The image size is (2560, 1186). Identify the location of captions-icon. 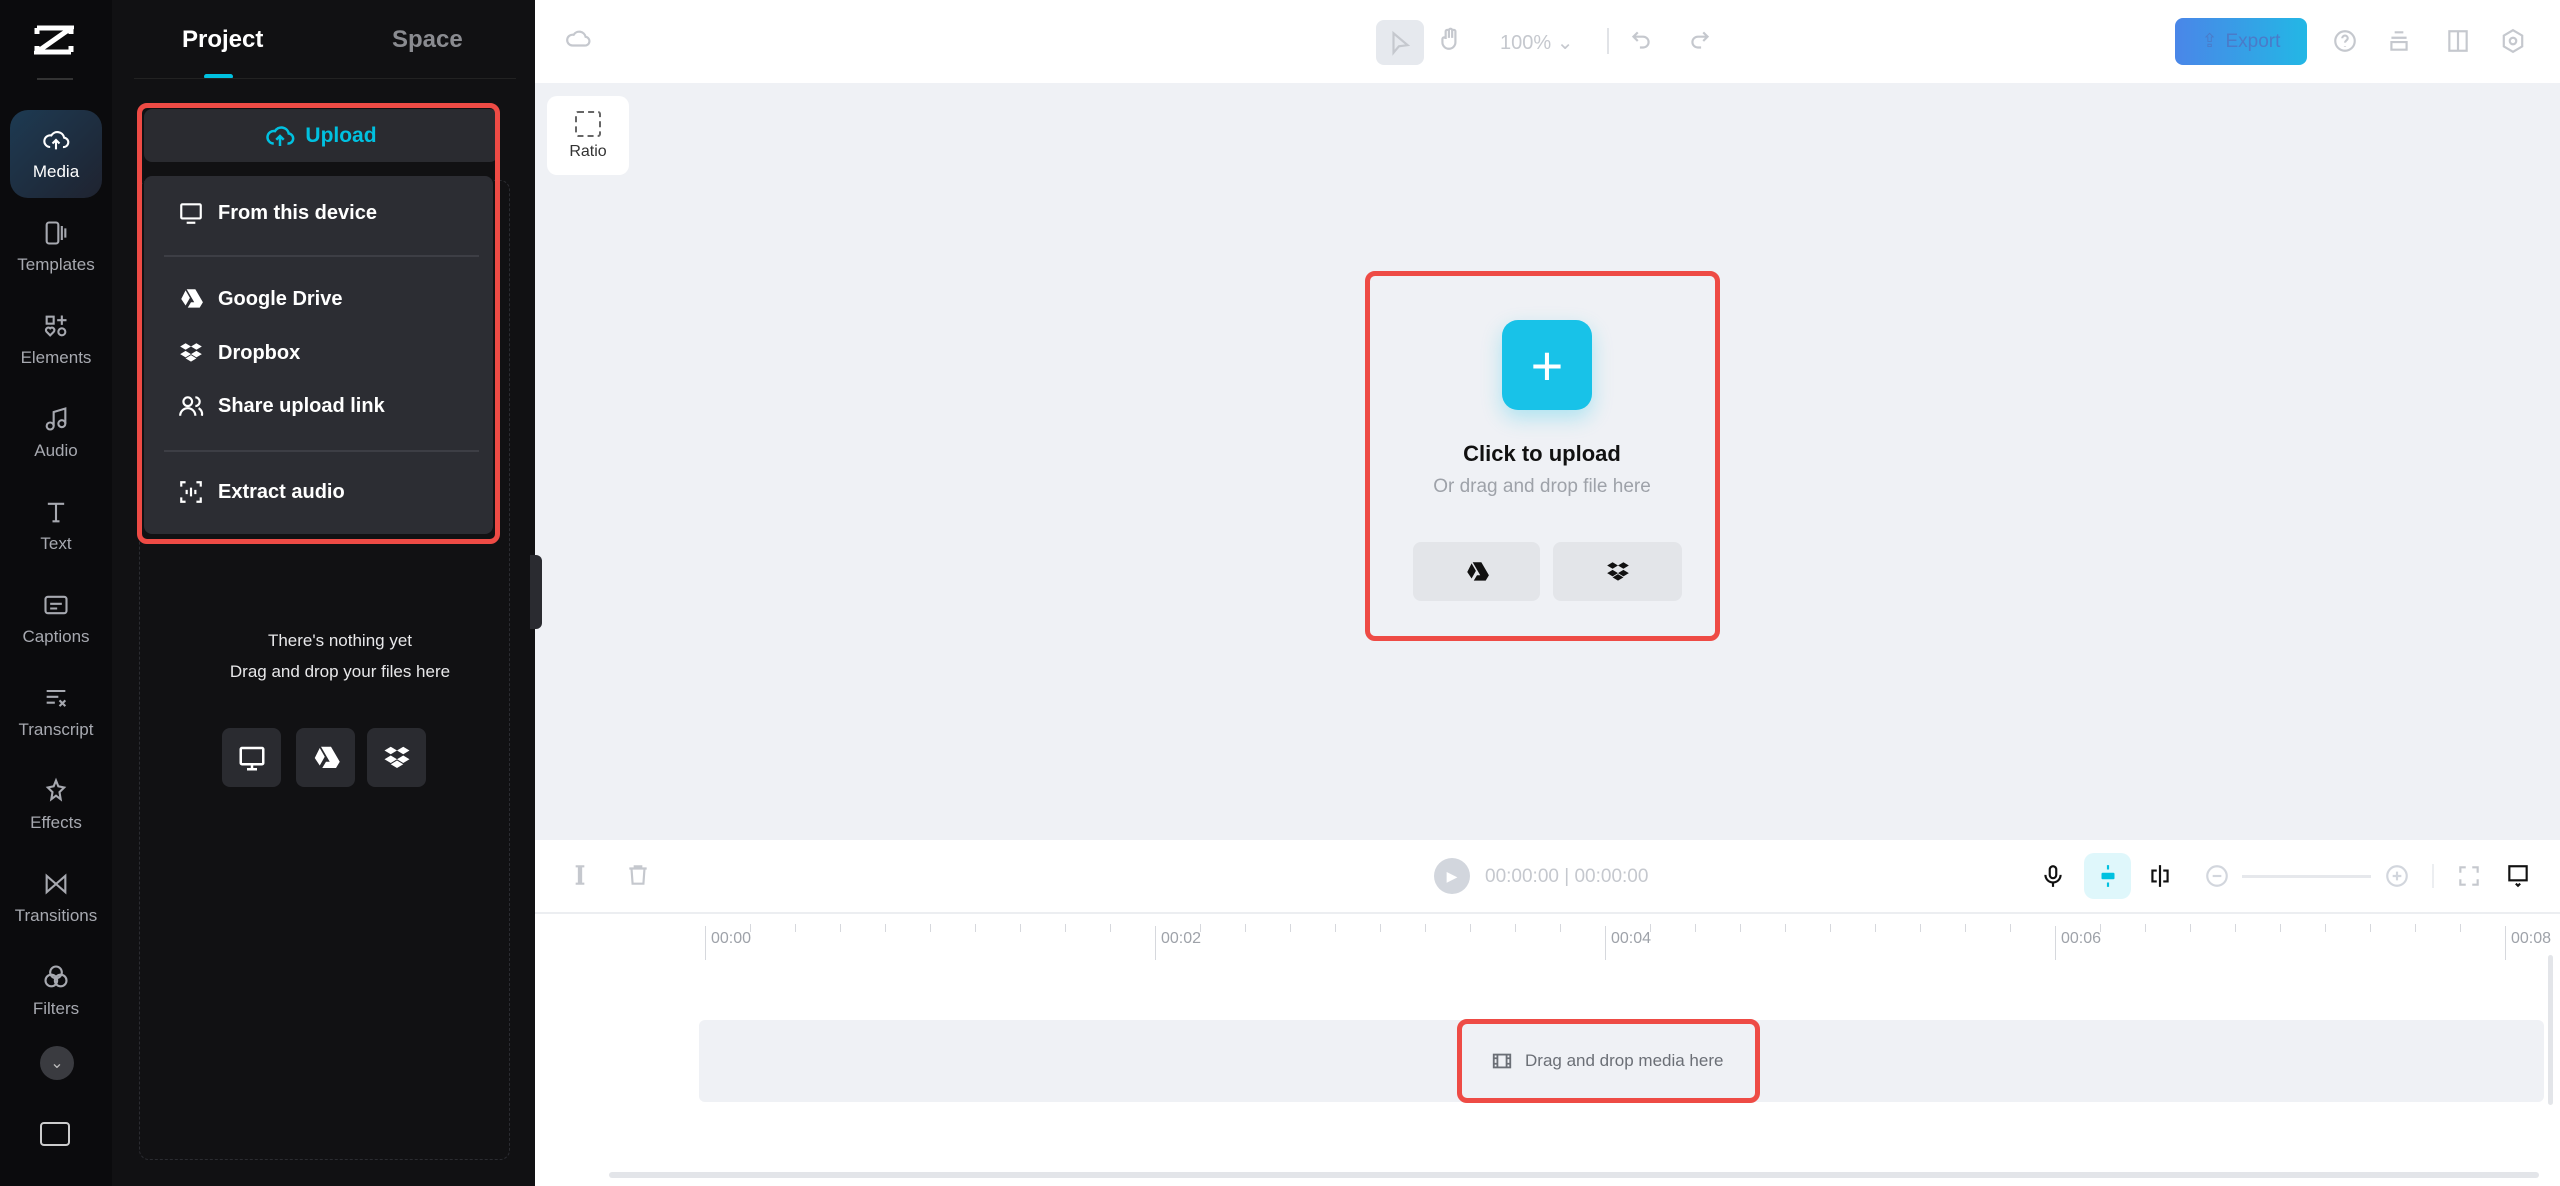
(56, 605).